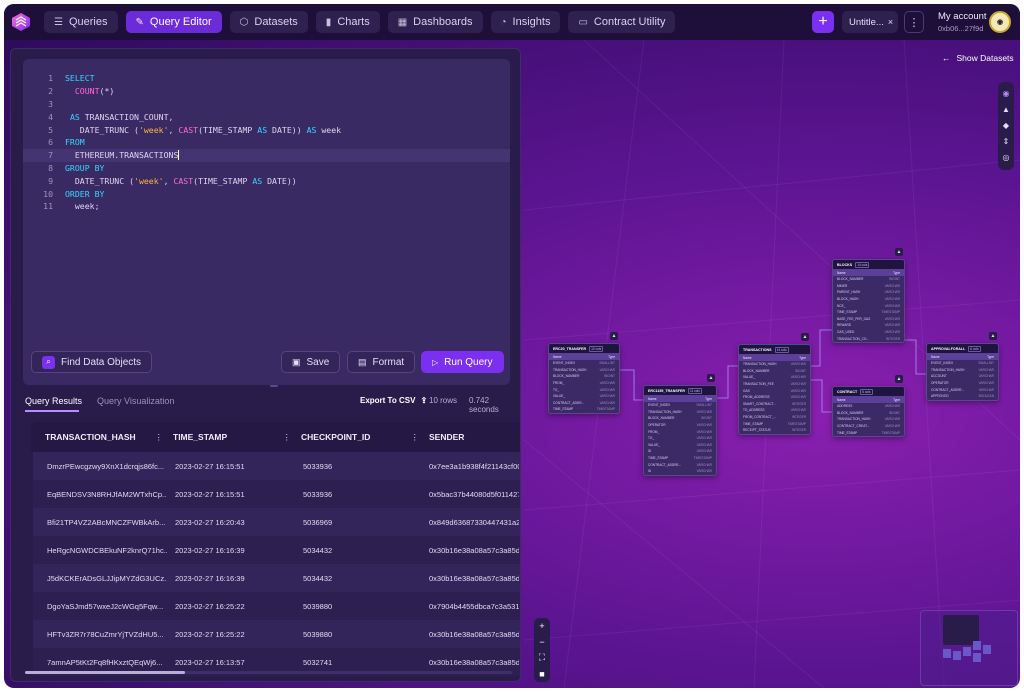  What do you see at coordinates (622, 22) in the screenshot?
I see `nav-item-contract-utility: ▭ Contract Utility` at bounding box center [622, 22].